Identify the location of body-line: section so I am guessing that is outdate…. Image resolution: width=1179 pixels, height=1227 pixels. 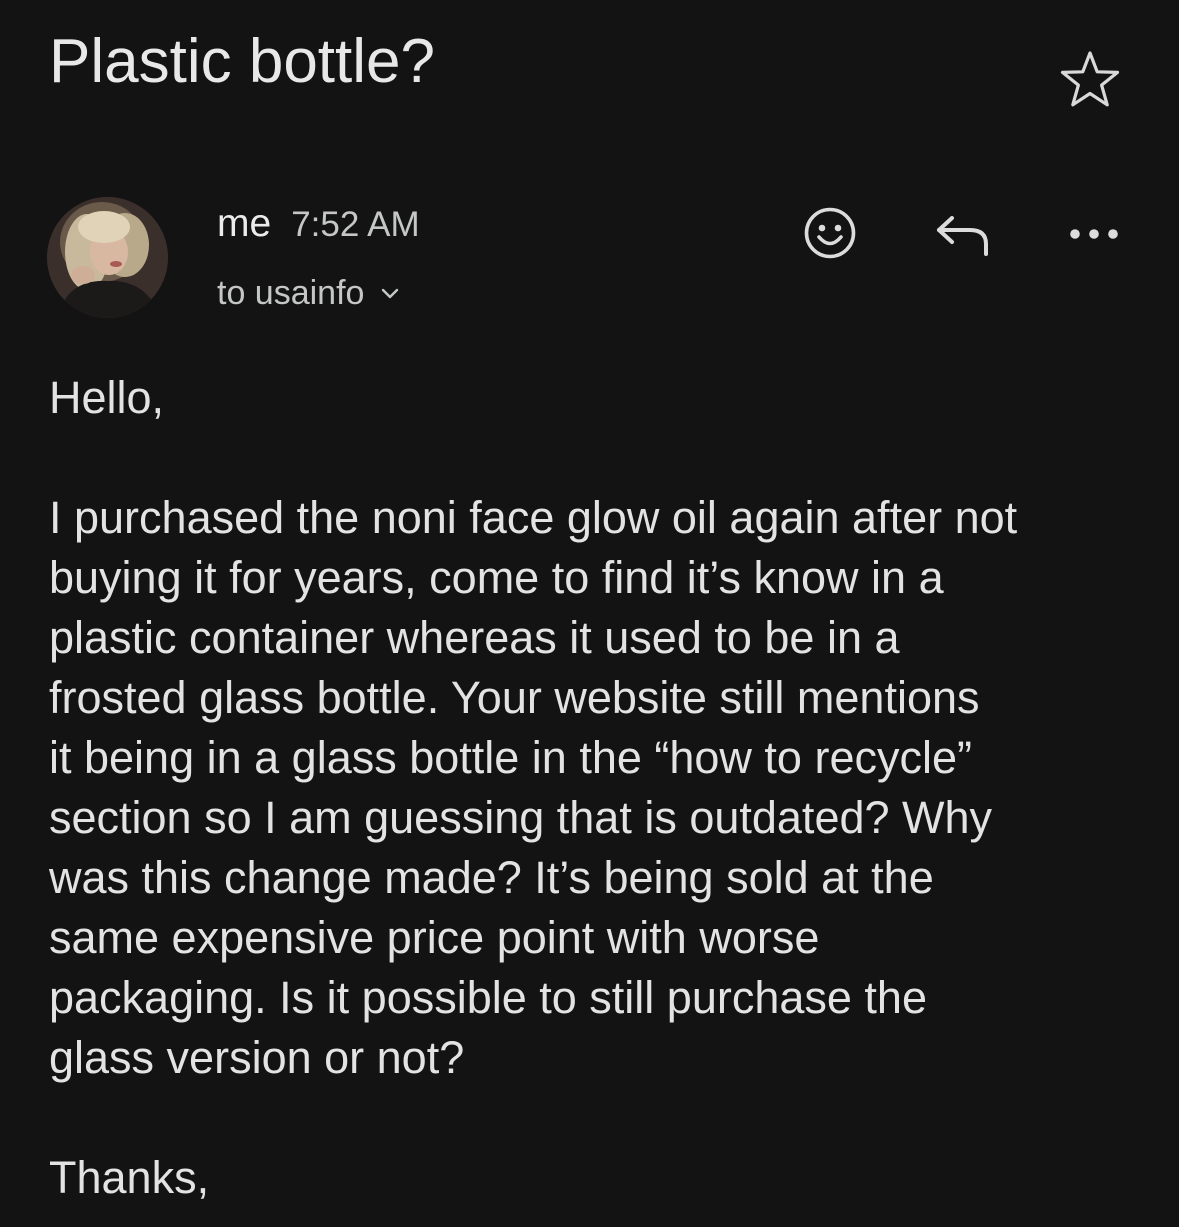
(521, 817).